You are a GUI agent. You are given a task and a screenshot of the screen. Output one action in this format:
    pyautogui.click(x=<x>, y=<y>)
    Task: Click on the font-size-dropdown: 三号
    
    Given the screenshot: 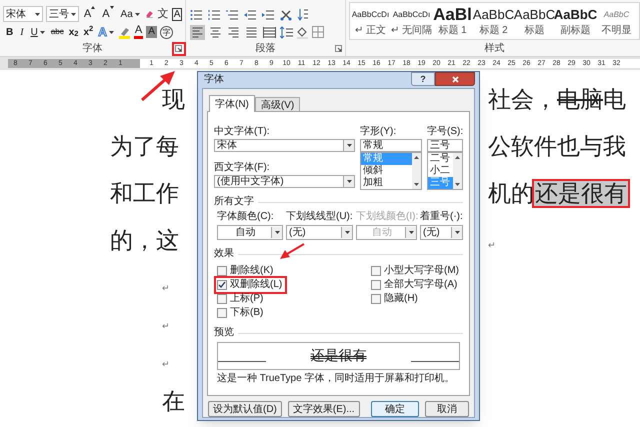 What is the action you would take?
    pyautogui.click(x=62, y=14)
    